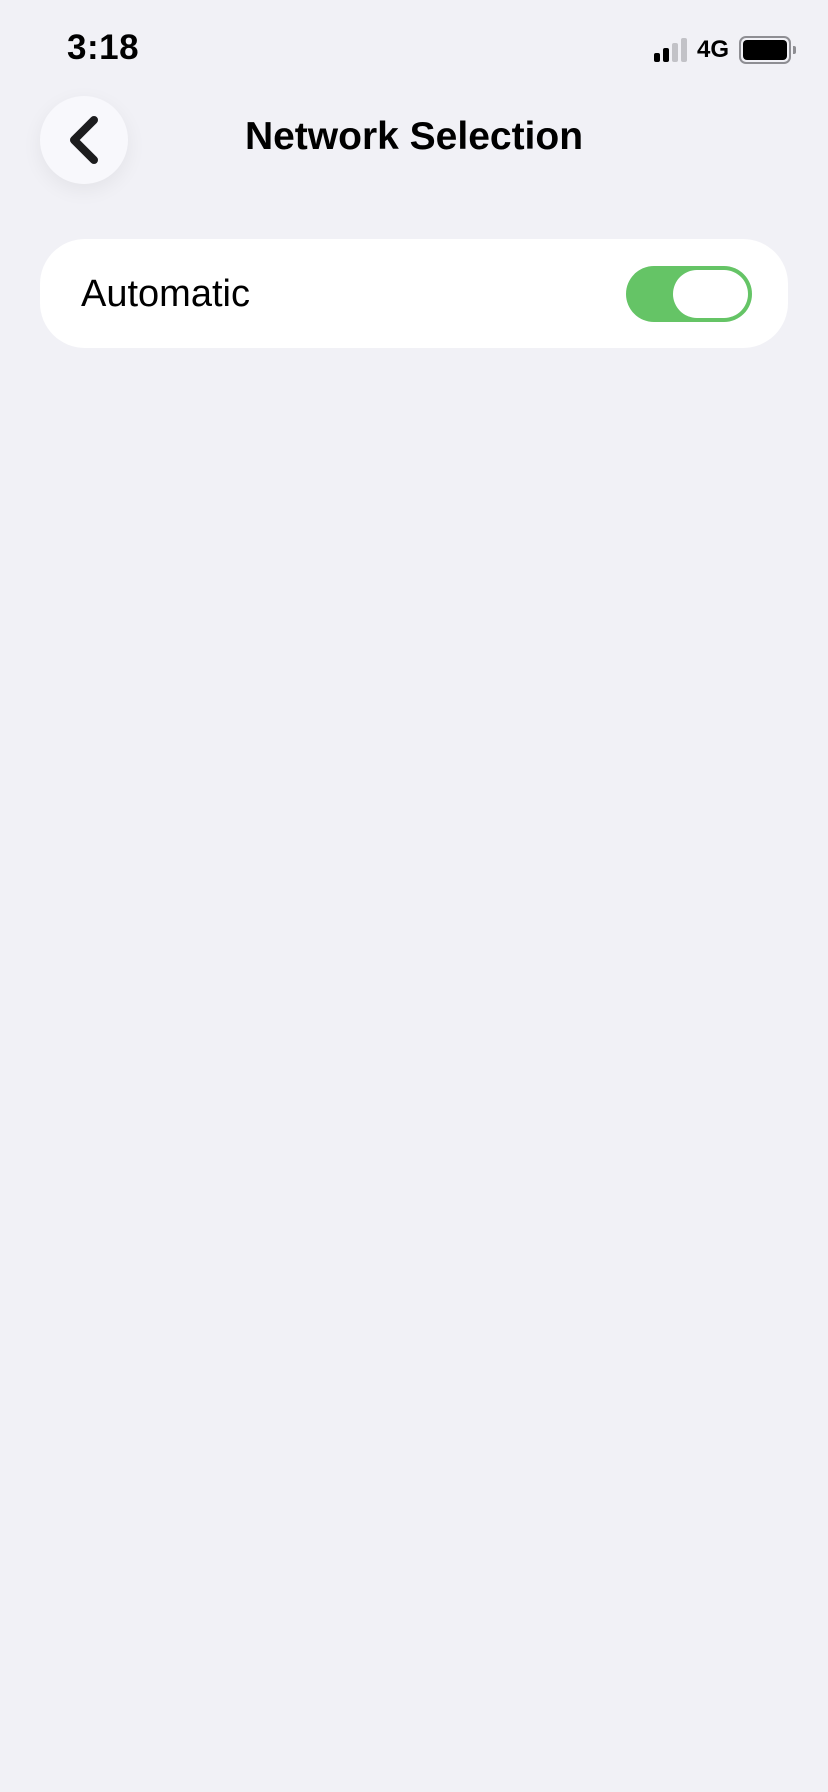  Describe the element at coordinates (165, 294) in the screenshot. I see `automatic-label: Automatic` at that location.